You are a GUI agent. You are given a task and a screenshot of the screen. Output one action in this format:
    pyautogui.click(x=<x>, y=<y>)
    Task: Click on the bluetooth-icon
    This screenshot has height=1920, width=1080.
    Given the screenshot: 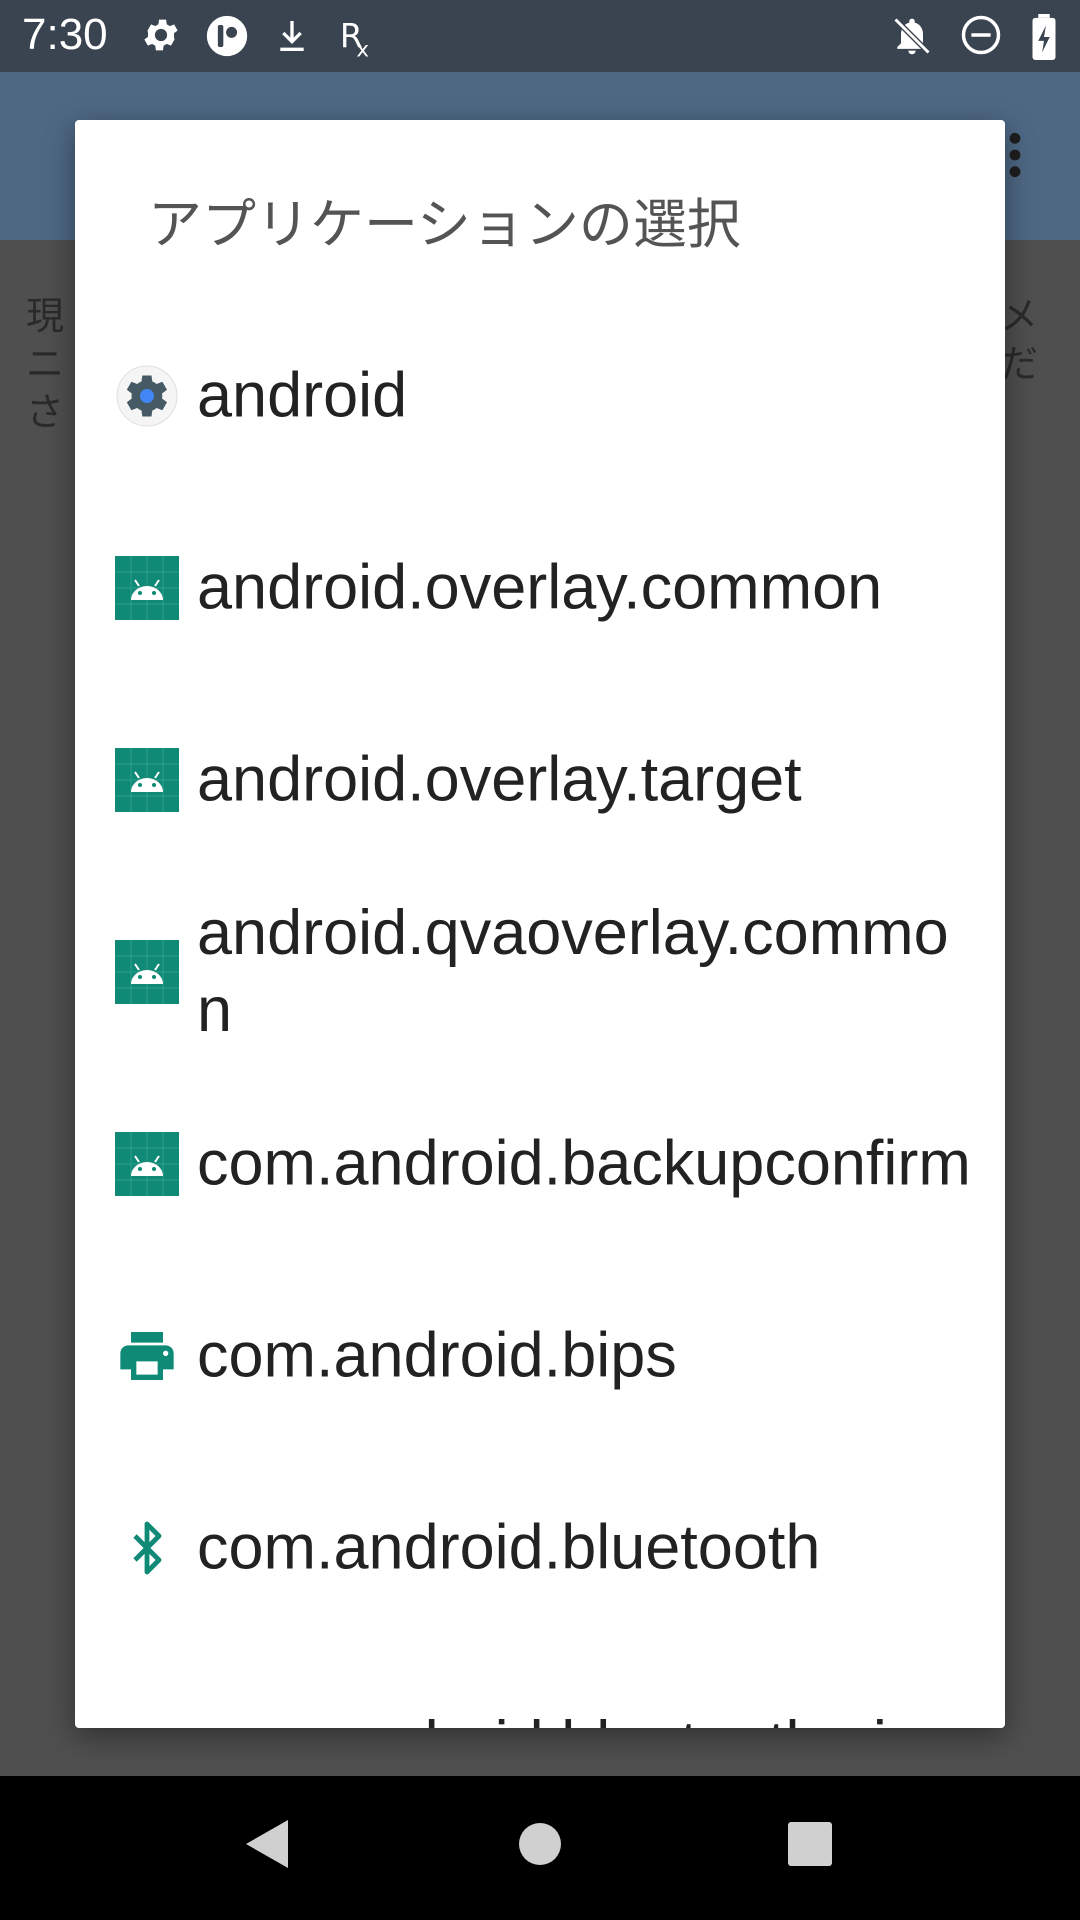 What is the action you would take?
    pyautogui.click(x=147, y=1548)
    